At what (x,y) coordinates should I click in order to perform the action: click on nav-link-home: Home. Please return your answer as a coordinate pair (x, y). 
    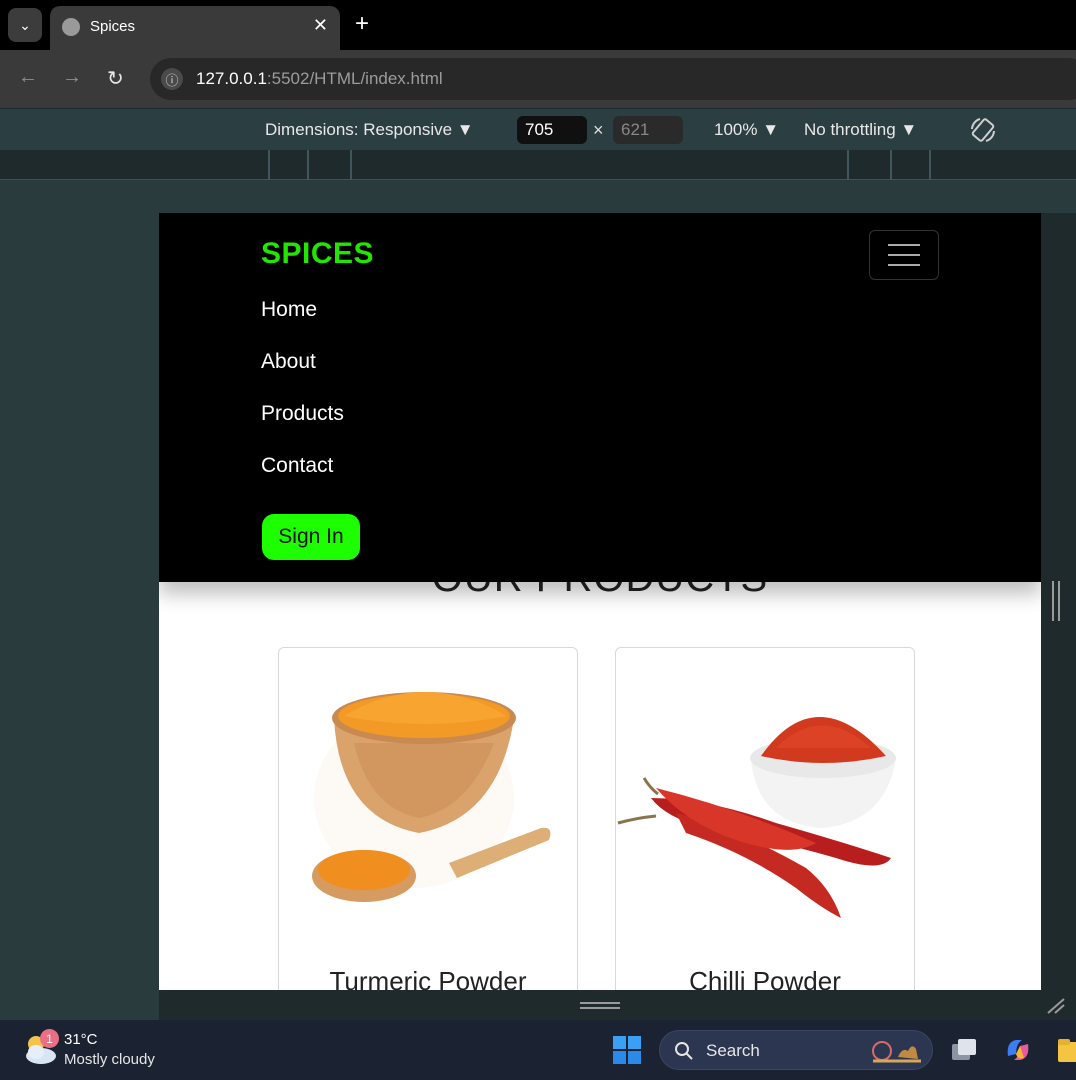
    Looking at the image, I should click on (289, 310).